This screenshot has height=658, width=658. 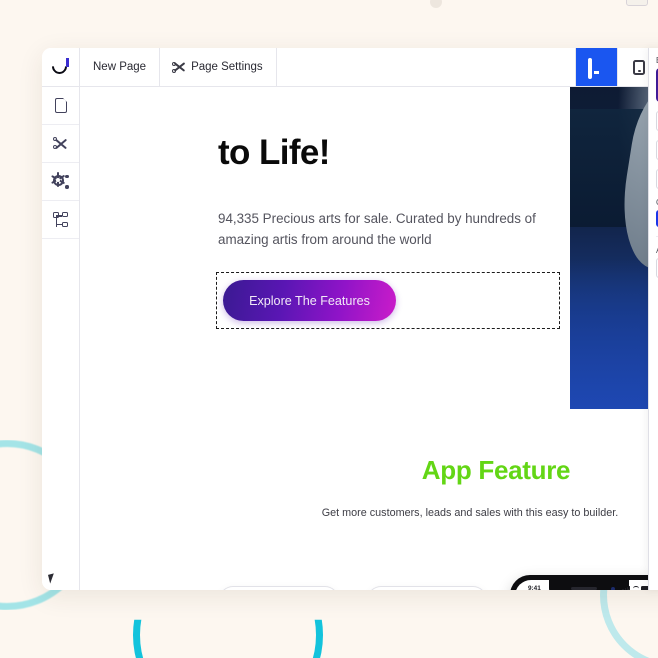 I want to click on sidebar-item-cut, so click(x=60, y=144).